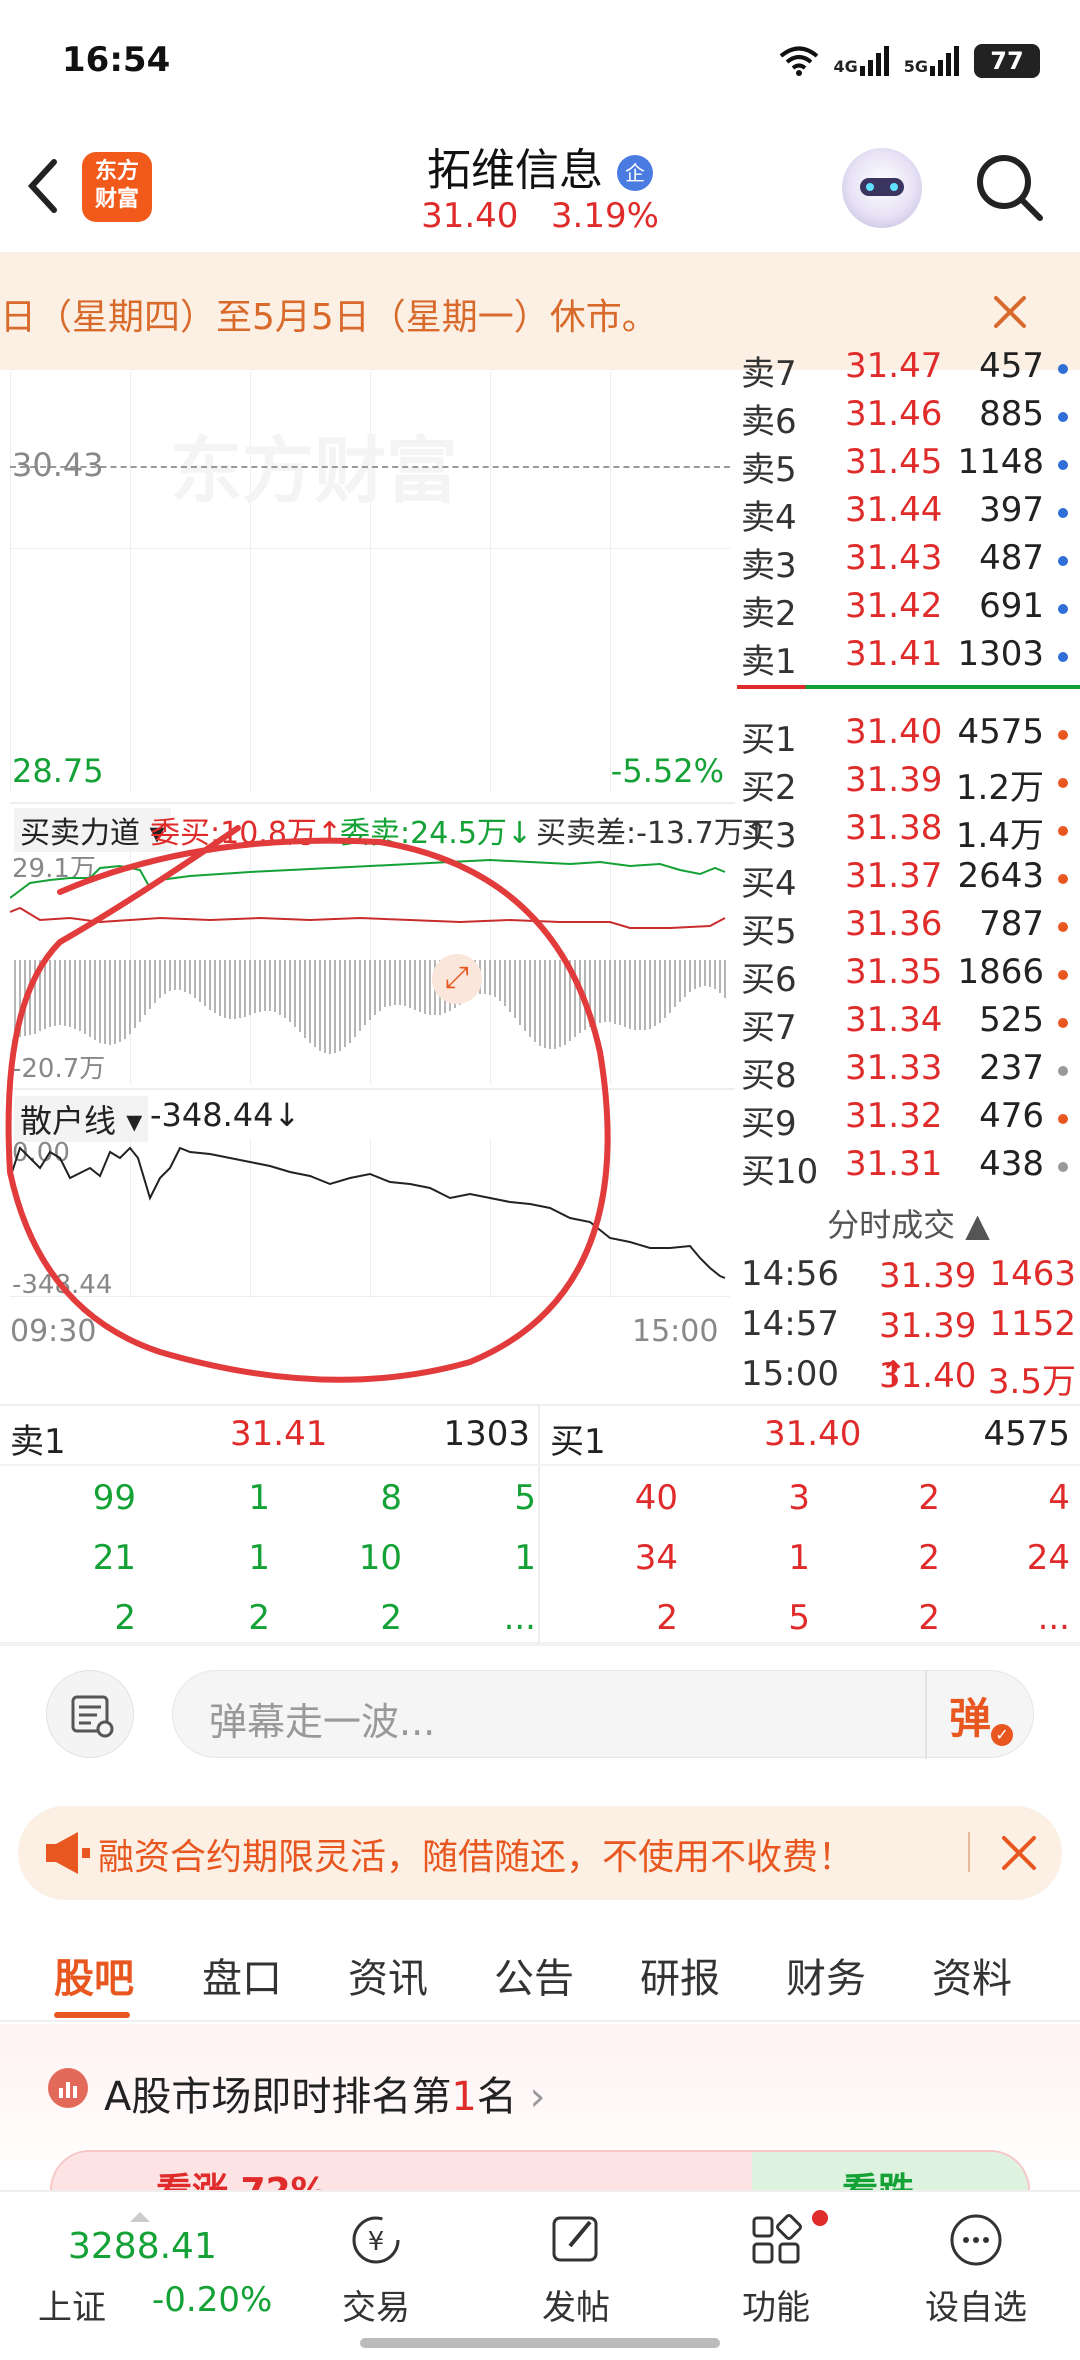 Image resolution: width=1080 pixels, height=2360 pixels. Describe the element at coordinates (380, 1558) in the screenshot. I see `queue-ask-cell: 10` at that location.